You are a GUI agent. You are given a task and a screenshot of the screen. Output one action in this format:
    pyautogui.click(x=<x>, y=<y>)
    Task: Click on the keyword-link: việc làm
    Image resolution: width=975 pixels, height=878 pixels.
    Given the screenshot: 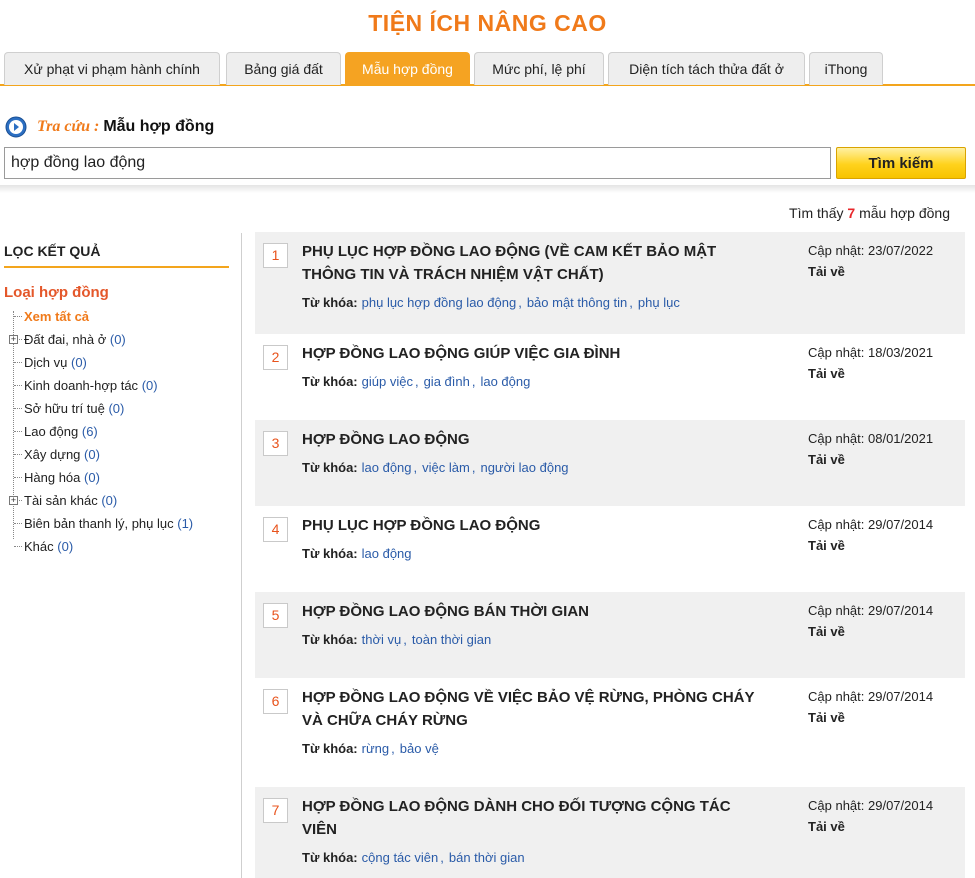 What is the action you would take?
    pyautogui.click(x=446, y=467)
    